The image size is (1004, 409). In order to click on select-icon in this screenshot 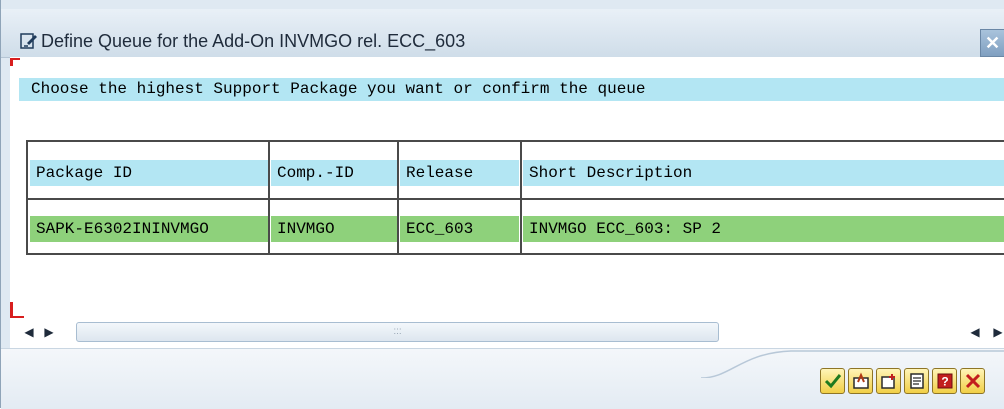, I will do `click(860, 380)`.